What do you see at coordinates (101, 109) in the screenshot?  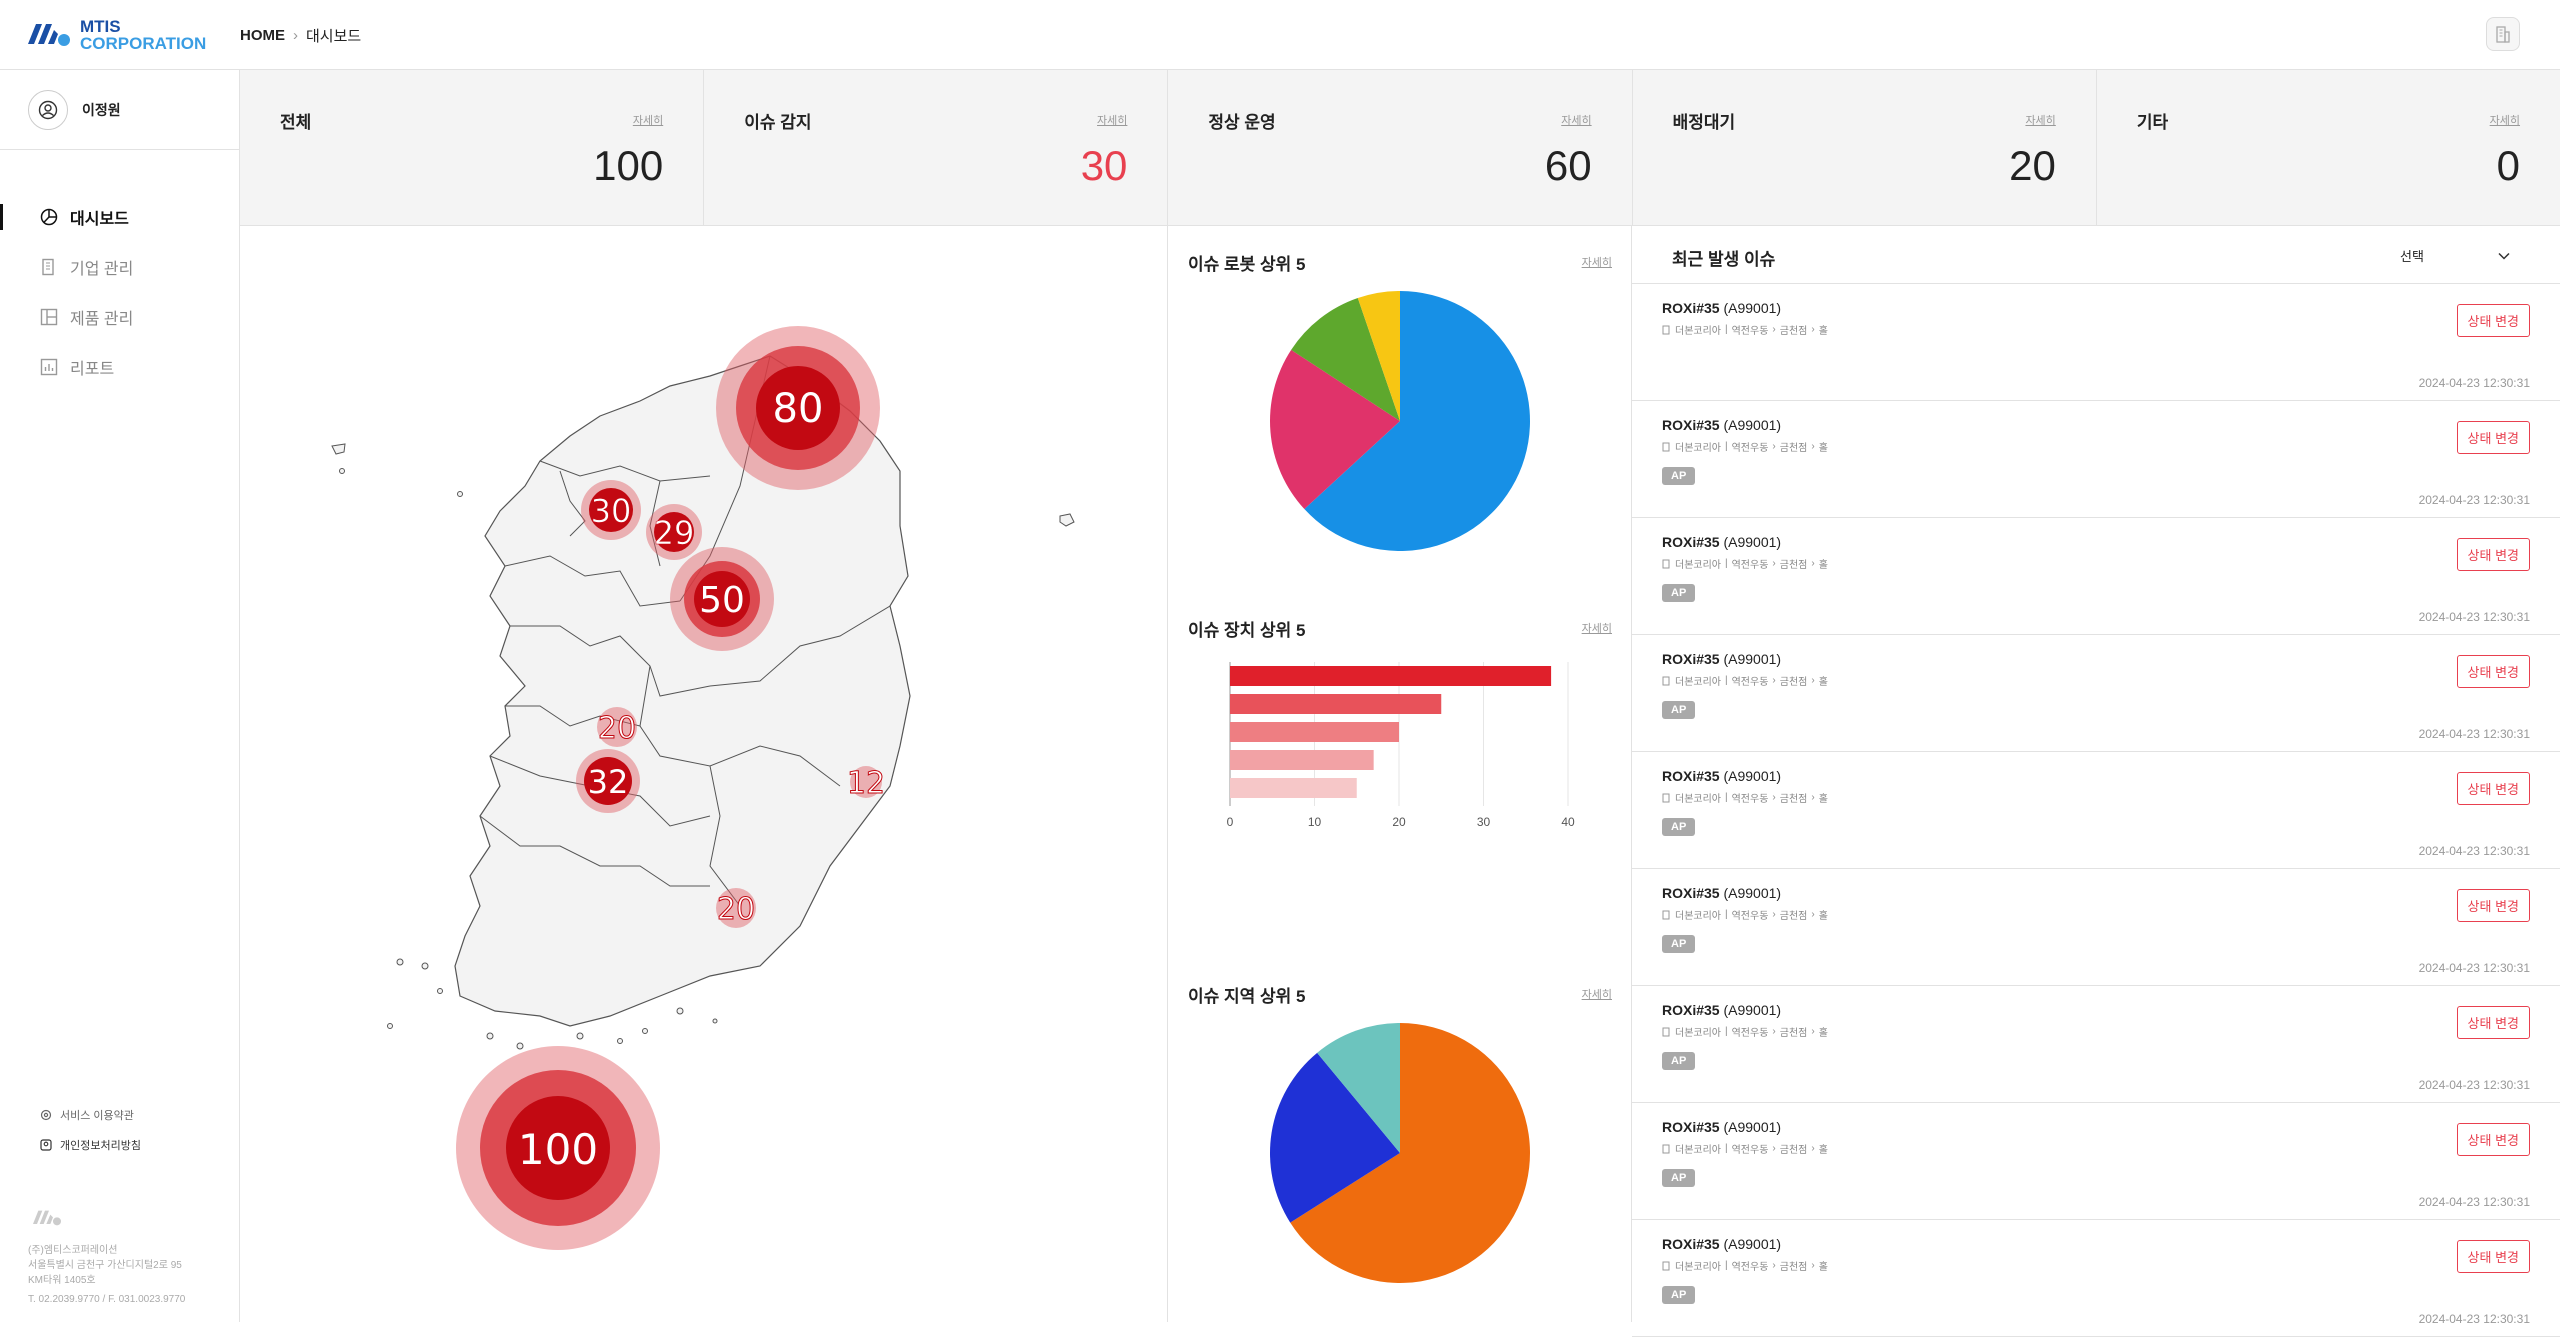 I see `user-name: 이정원` at bounding box center [101, 109].